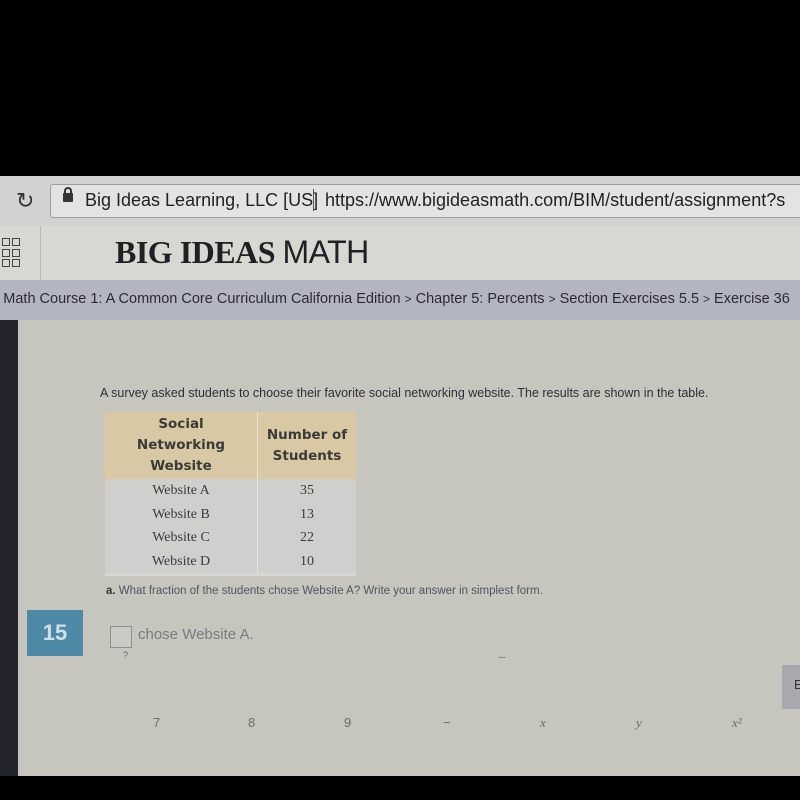 Image resolution: width=800 pixels, height=800 pixels. Describe the element at coordinates (121, 637) in the screenshot. I see `answer-input` at that location.